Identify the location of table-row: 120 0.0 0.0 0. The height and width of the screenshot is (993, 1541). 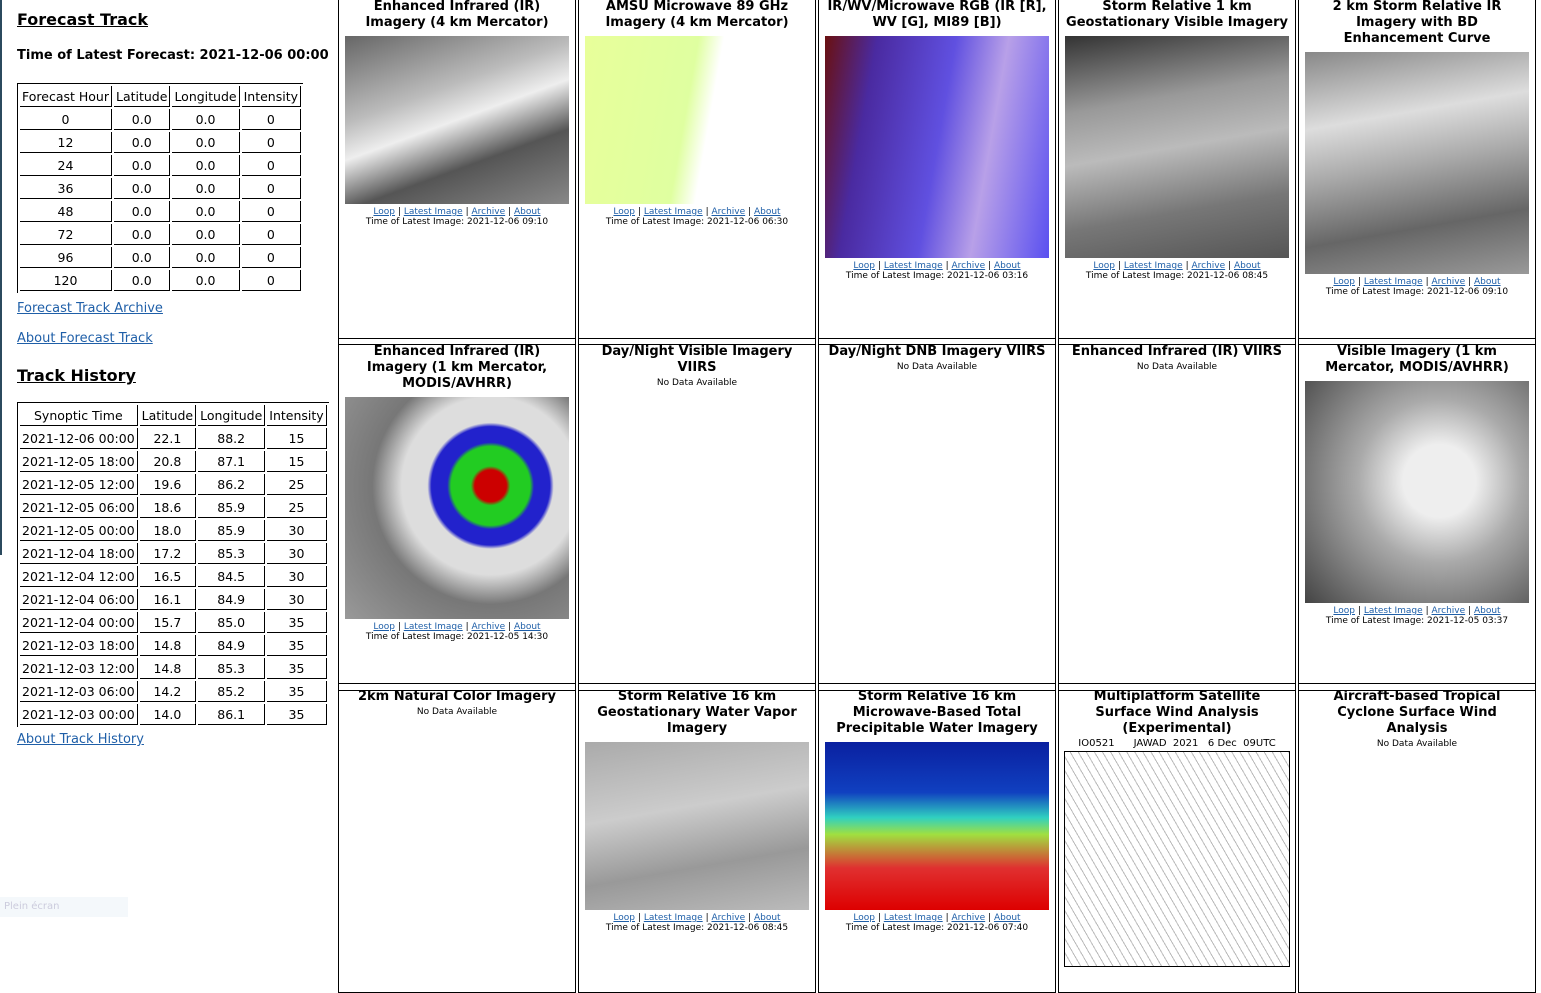
(161, 280).